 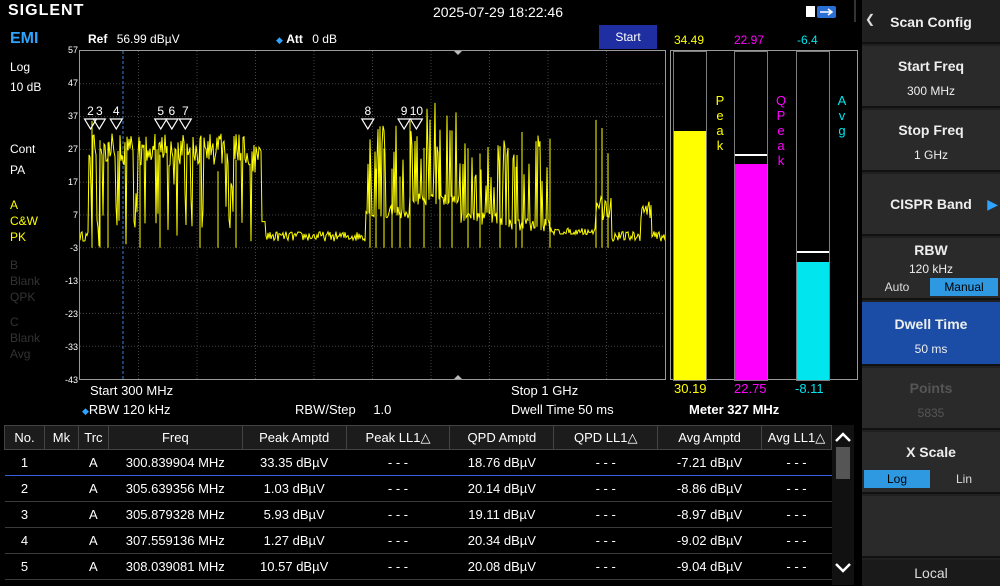 I want to click on back-chevron-icon: ❮, so click(x=870, y=19).